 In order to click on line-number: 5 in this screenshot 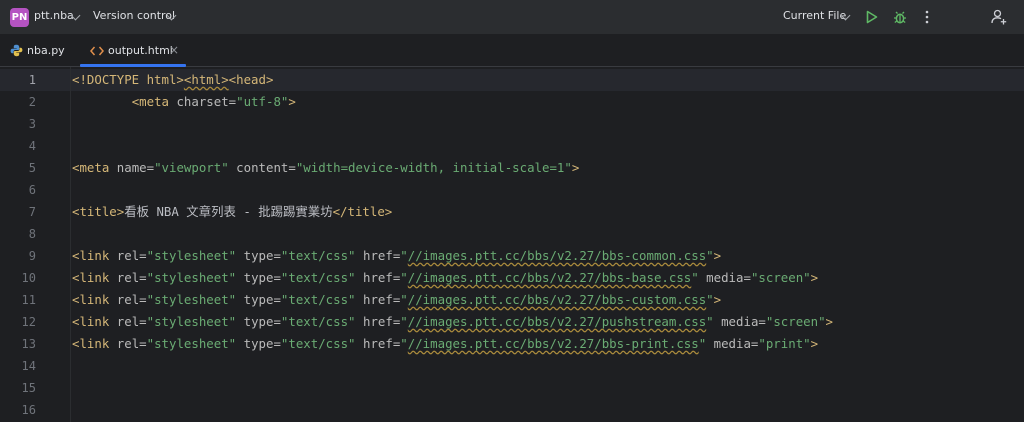, I will do `click(32, 168)`.